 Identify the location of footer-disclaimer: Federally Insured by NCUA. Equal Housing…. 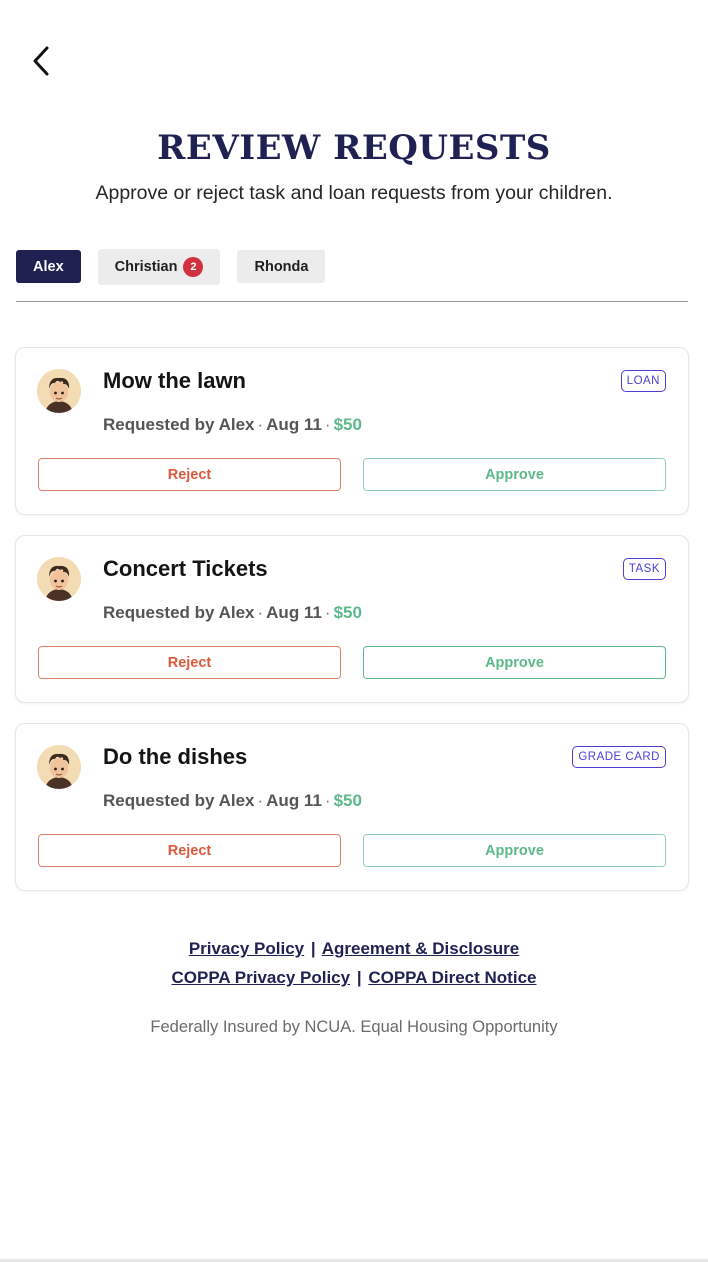
(354, 1027).